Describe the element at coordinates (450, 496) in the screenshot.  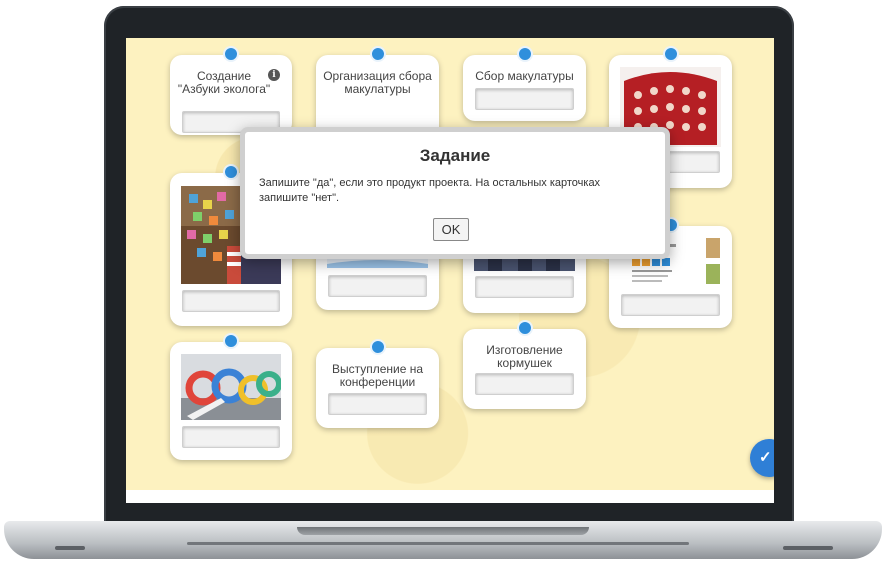
I see `screen-bottom-bar` at that location.